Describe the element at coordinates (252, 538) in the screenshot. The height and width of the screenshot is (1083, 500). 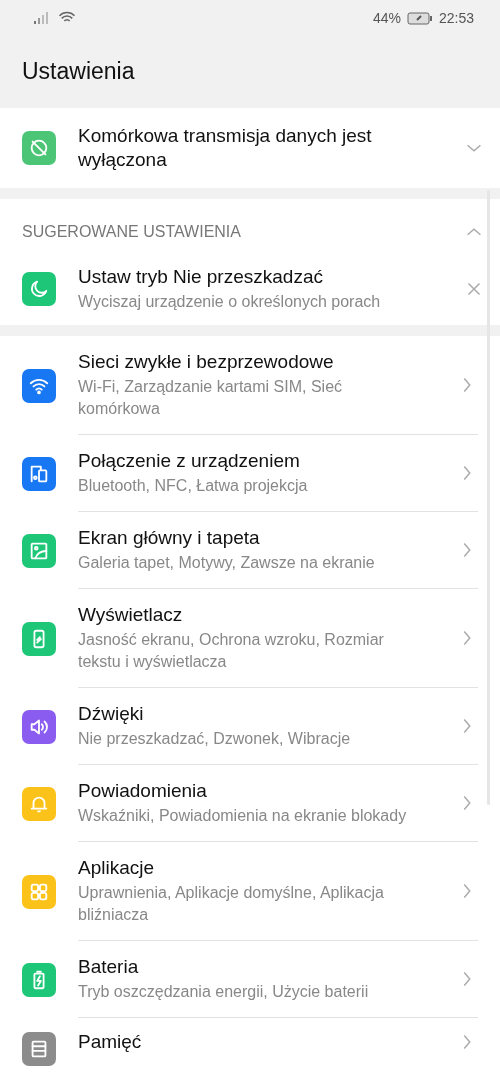
I see `setting-title: Ekran główny i tapeta` at that location.